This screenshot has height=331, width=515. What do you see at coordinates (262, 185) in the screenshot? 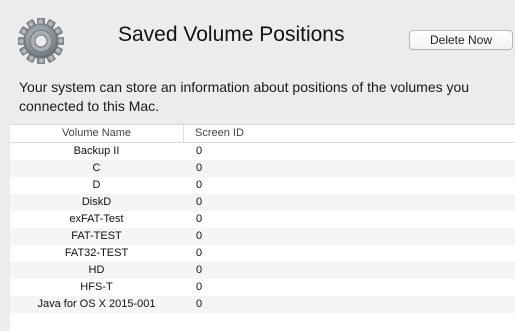
I see `table-row: D0` at bounding box center [262, 185].